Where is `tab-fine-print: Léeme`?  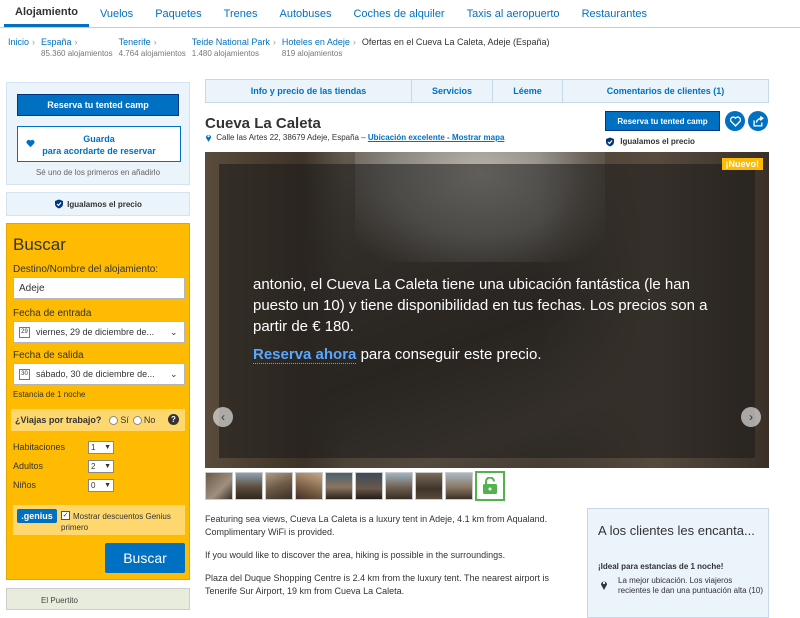 tab-fine-print: Léeme is located at coordinates (528, 91).